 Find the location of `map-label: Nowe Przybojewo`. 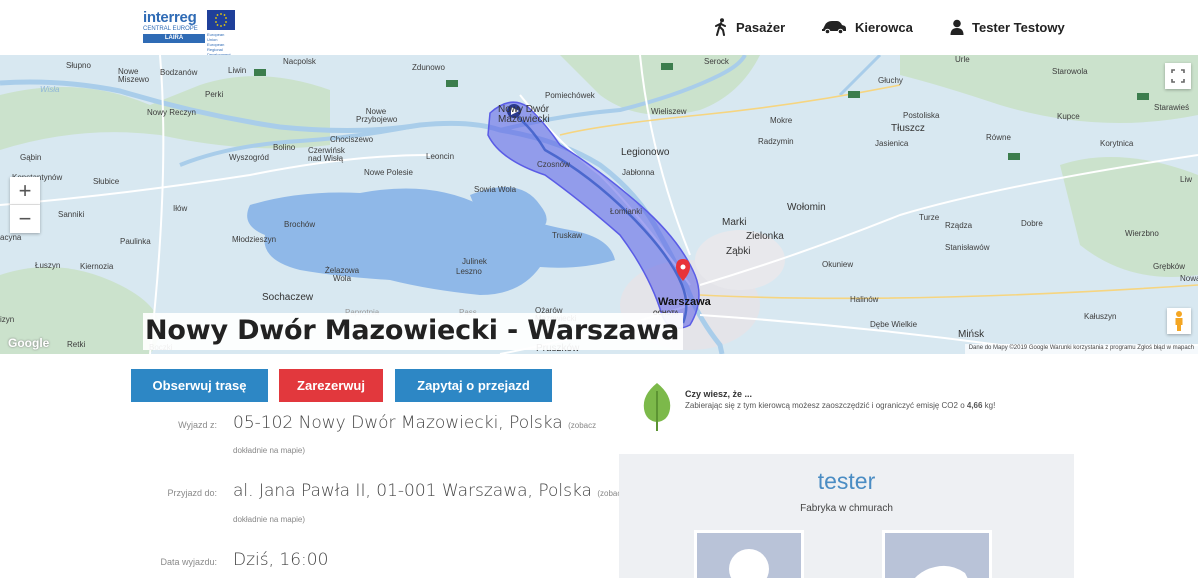

map-label: Nowe Przybojewo is located at coordinates (377, 115).